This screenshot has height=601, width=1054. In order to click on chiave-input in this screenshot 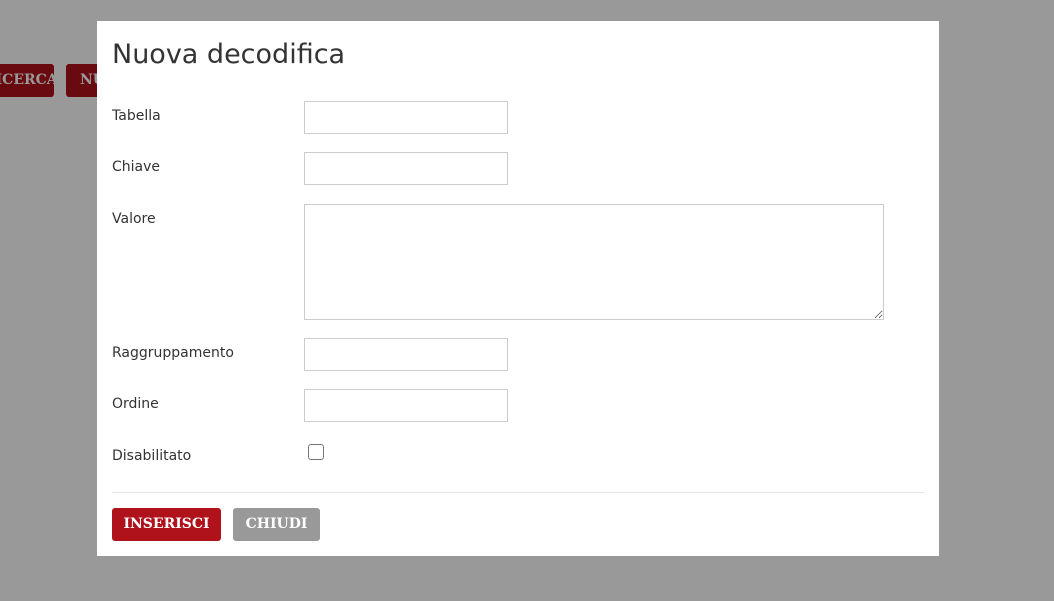, I will do `click(406, 168)`.